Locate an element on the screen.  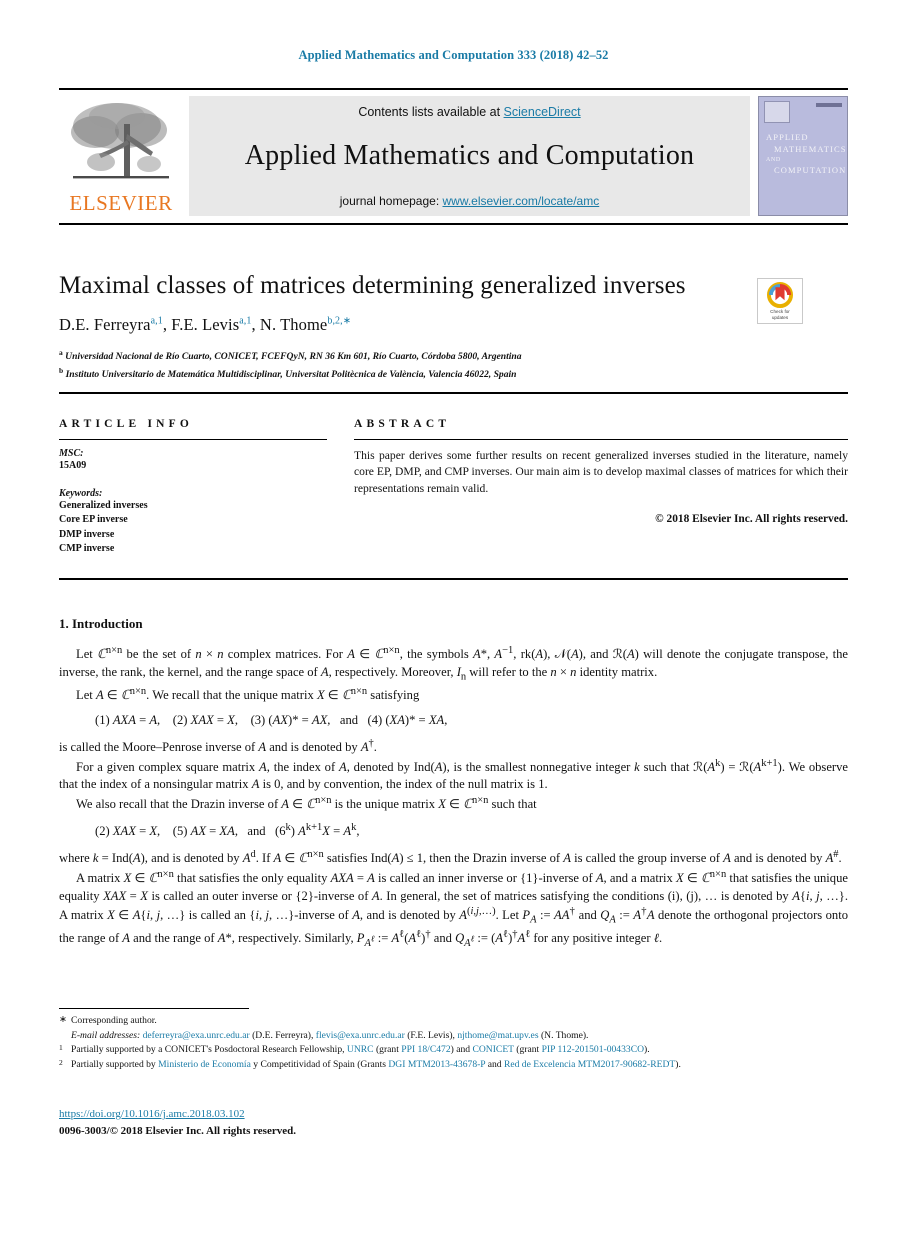
article-info-rule is located at coordinates (193, 439).